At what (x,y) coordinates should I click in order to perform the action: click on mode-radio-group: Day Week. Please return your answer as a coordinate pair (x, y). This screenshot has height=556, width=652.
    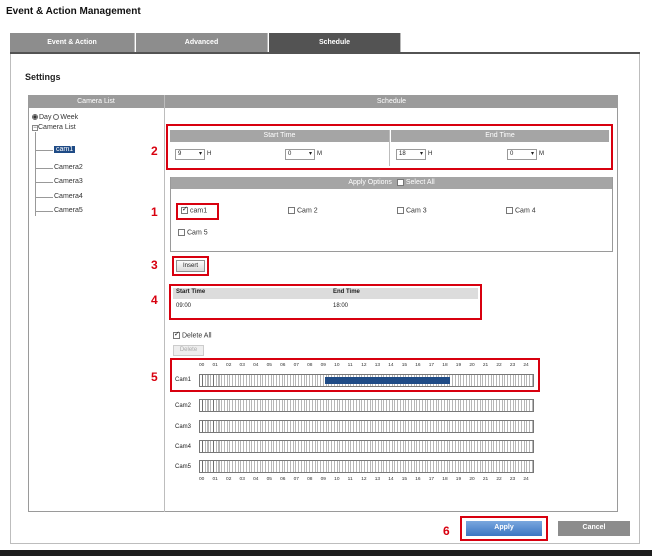
    Looking at the image, I should click on (55, 117).